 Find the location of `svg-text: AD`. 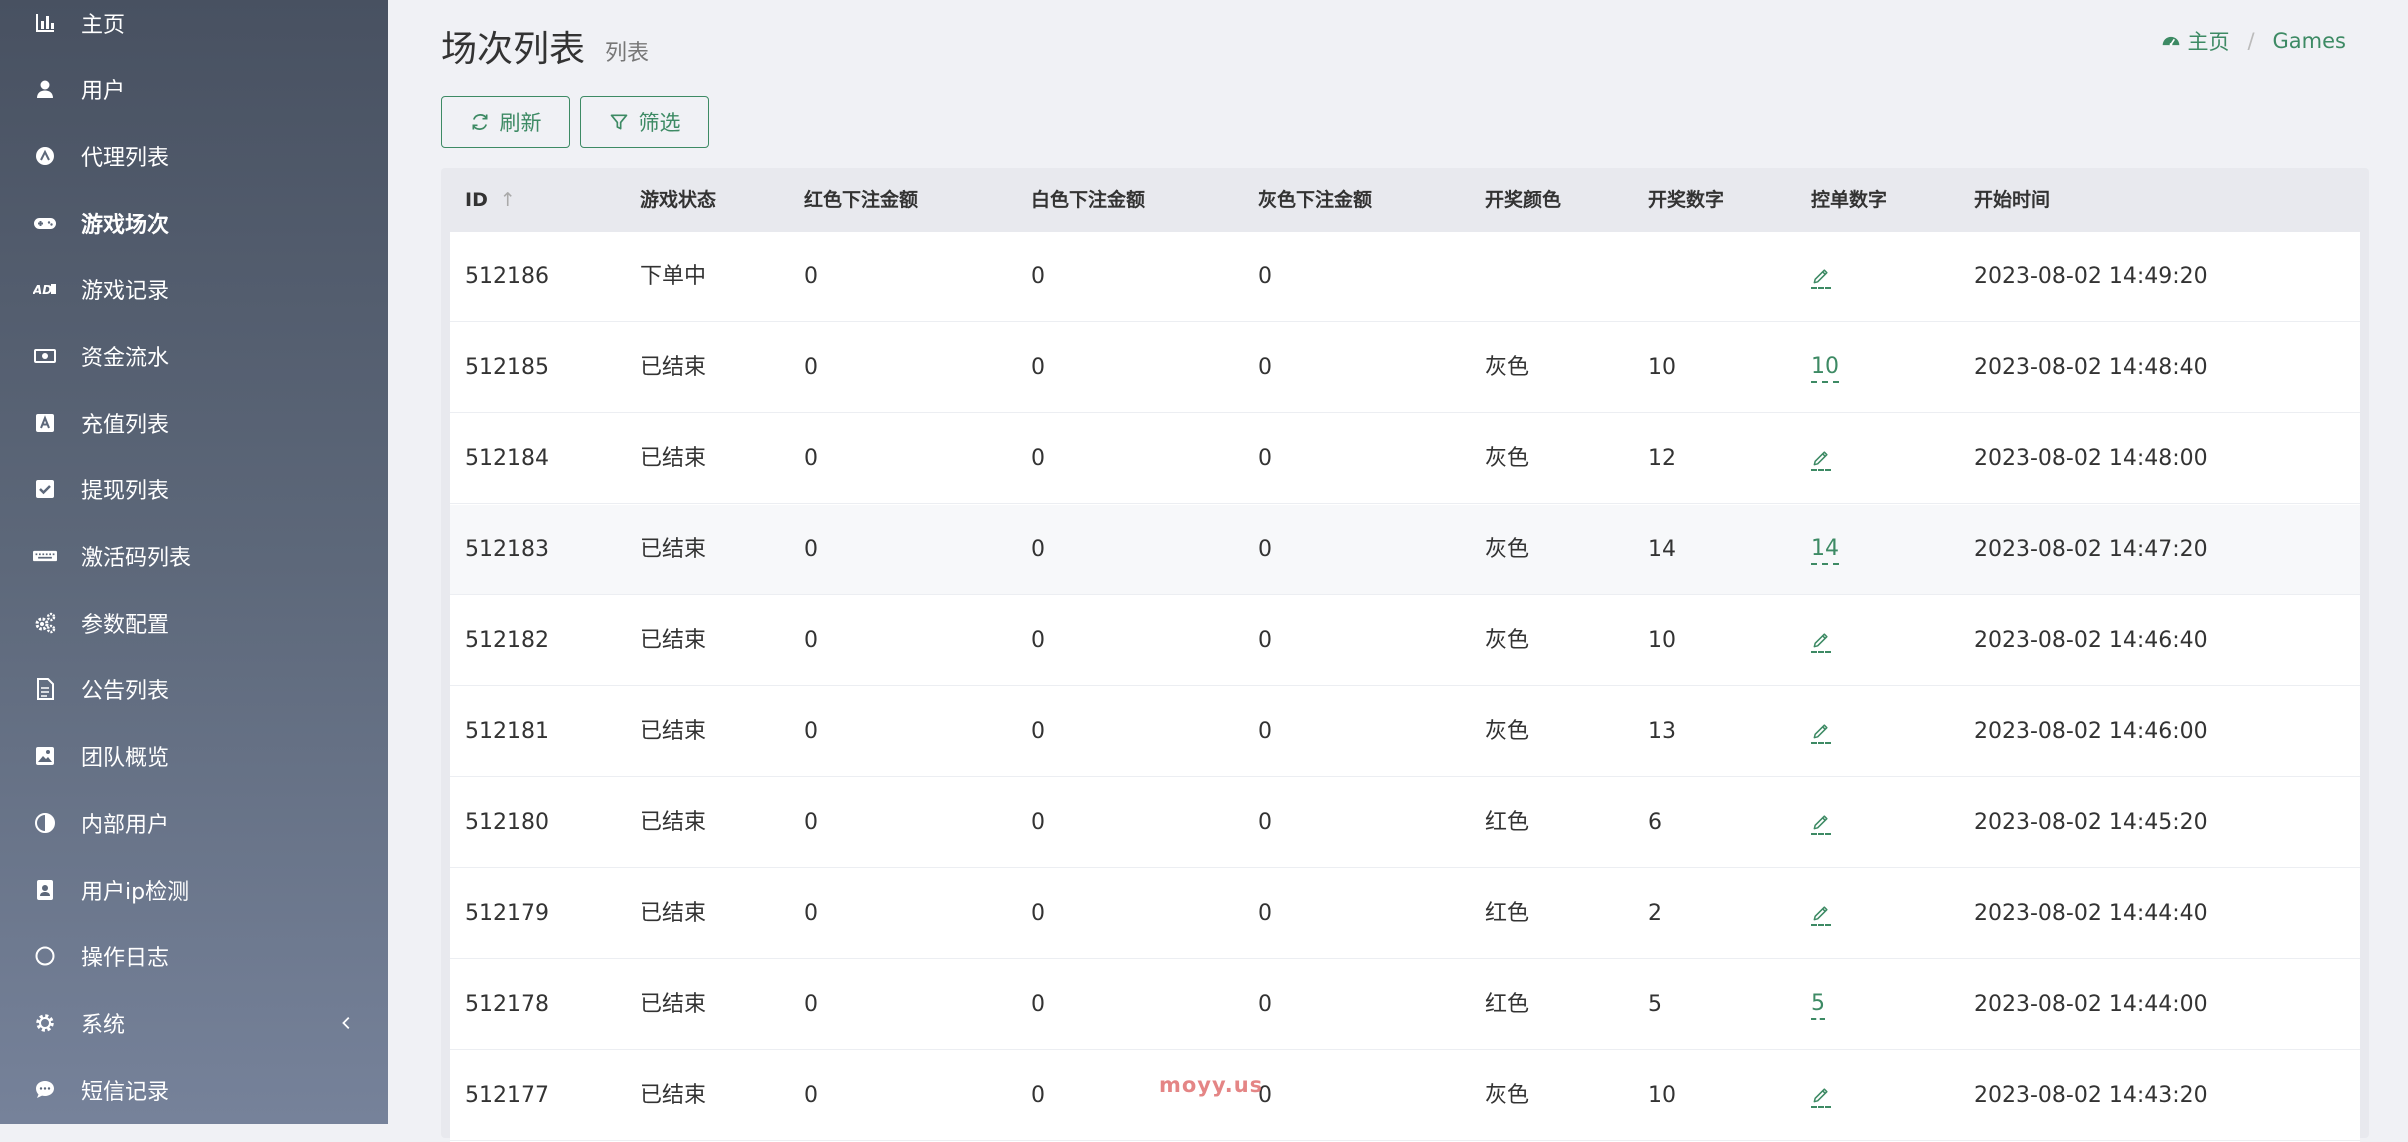

svg-text: AD is located at coordinates (42, 290).